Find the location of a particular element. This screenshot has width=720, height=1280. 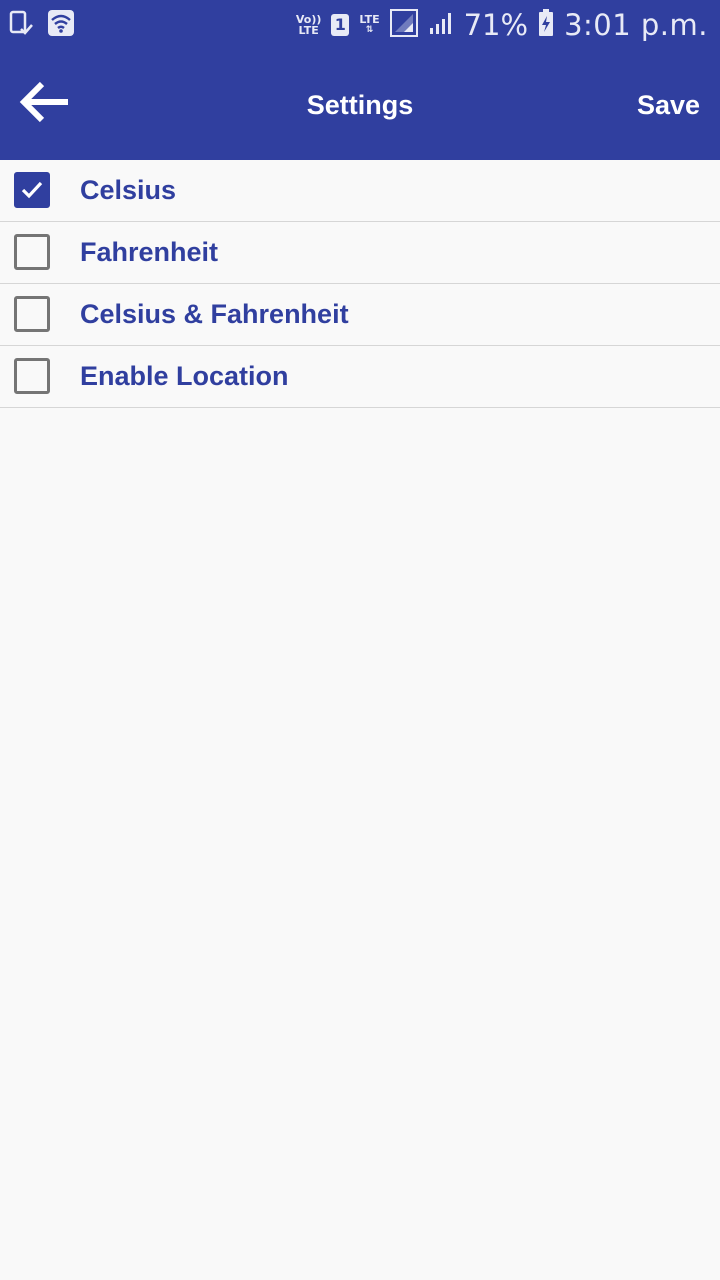

checkbox-celsius is located at coordinates (32, 190).